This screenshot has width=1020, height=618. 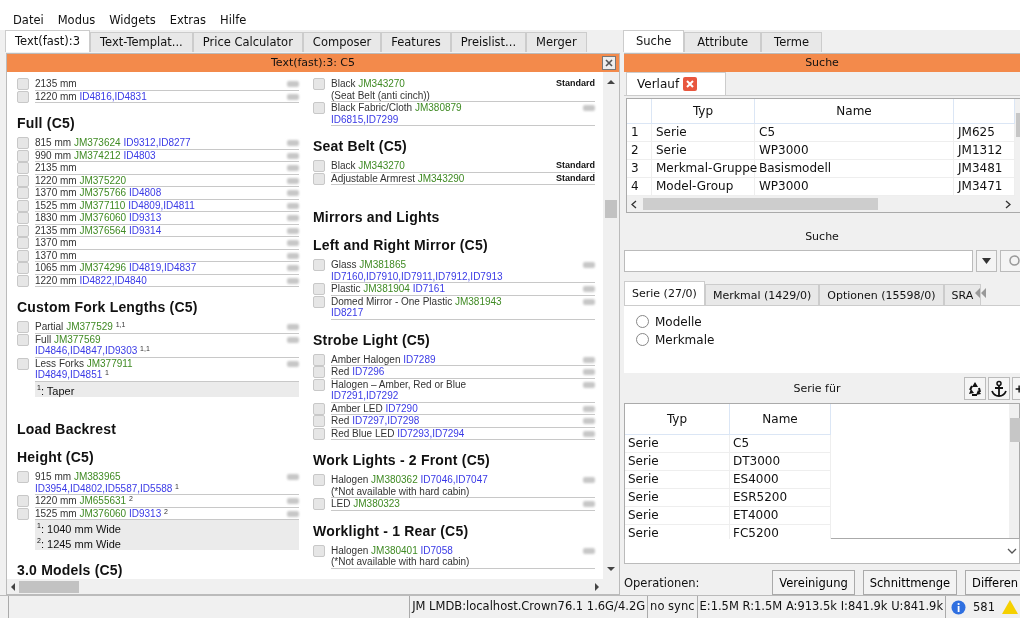 What do you see at coordinates (556, 42) in the screenshot?
I see `tab: Merger` at bounding box center [556, 42].